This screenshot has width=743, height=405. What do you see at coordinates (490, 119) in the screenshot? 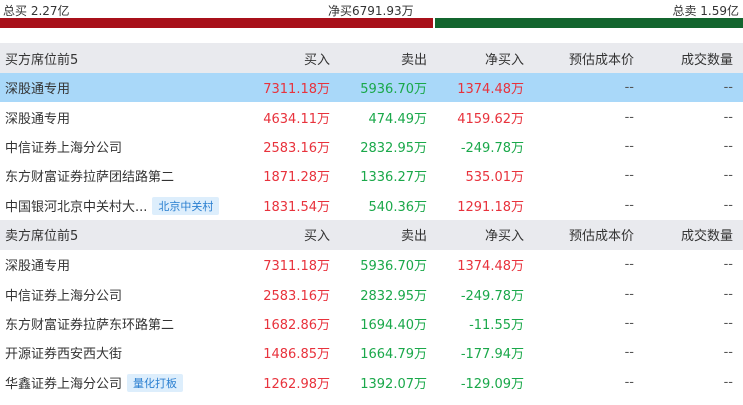
I see `net-amount: 4159.62万` at bounding box center [490, 119].